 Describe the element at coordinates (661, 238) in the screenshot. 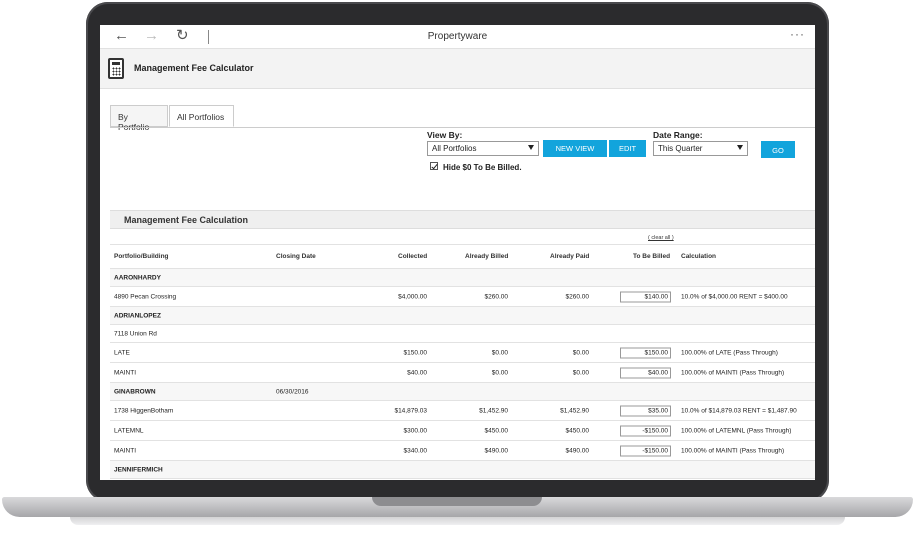

I see `clear-all-link: ( clear all )` at that location.